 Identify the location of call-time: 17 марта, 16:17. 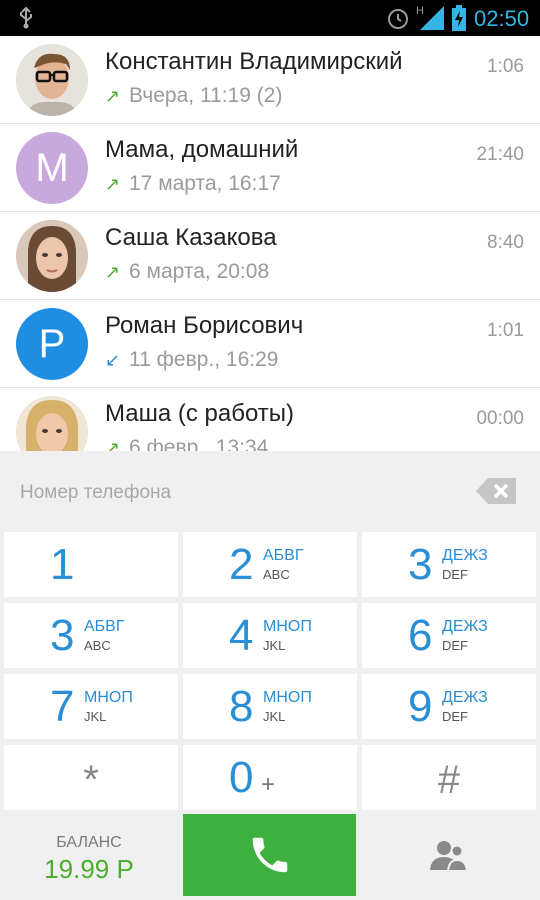
(205, 183).